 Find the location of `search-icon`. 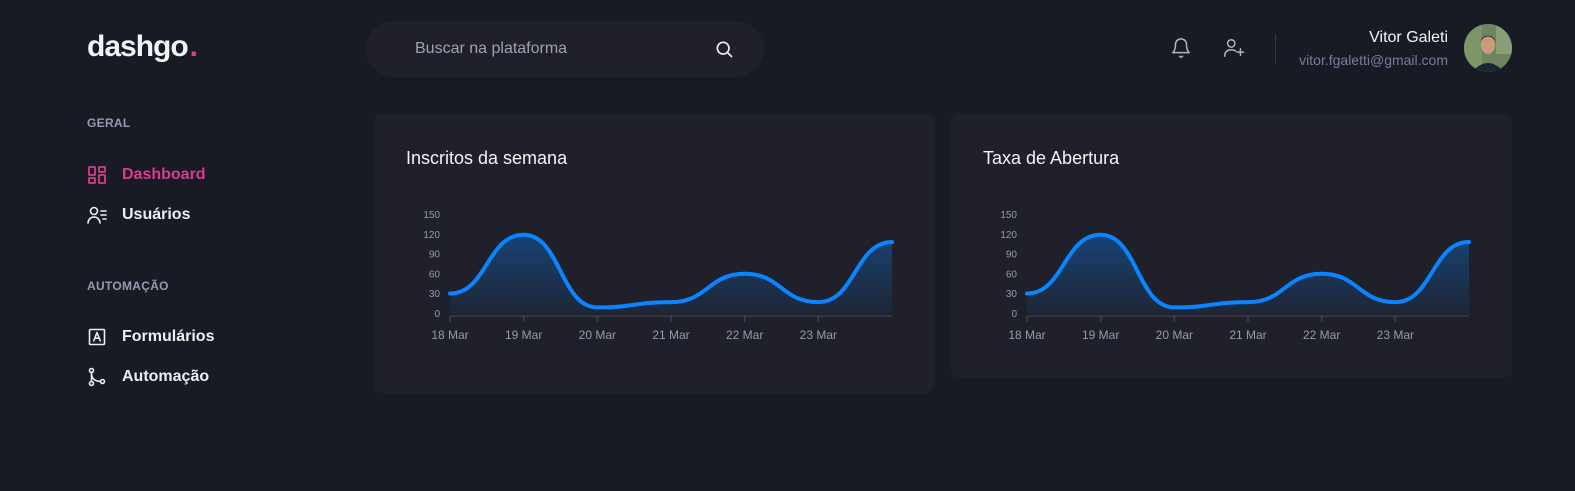

search-icon is located at coordinates (724, 49).